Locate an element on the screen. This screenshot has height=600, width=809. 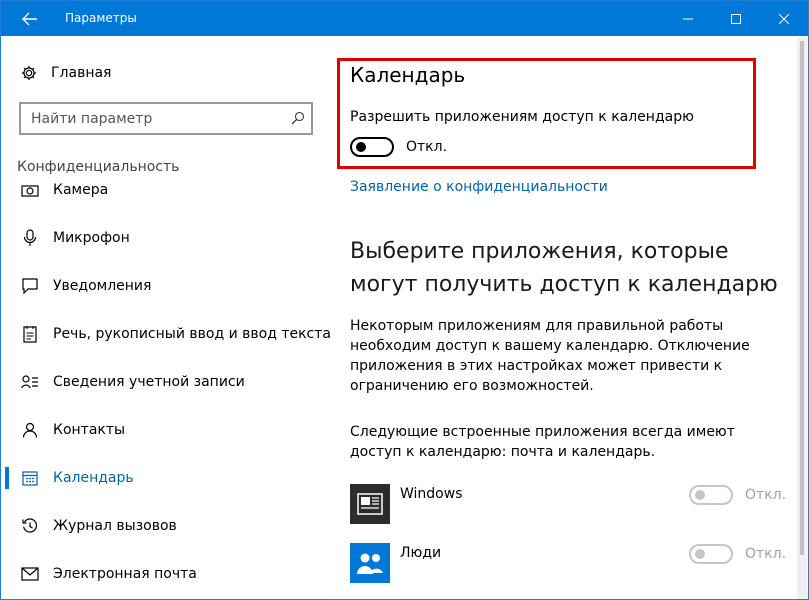
call-history-icon is located at coordinates (30, 526).